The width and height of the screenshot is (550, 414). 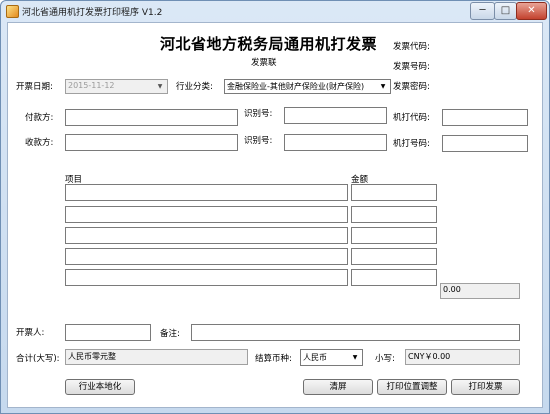 I want to click on industry-value: 金融保险业-其他财产保险业(财产保险), so click(x=296, y=86).